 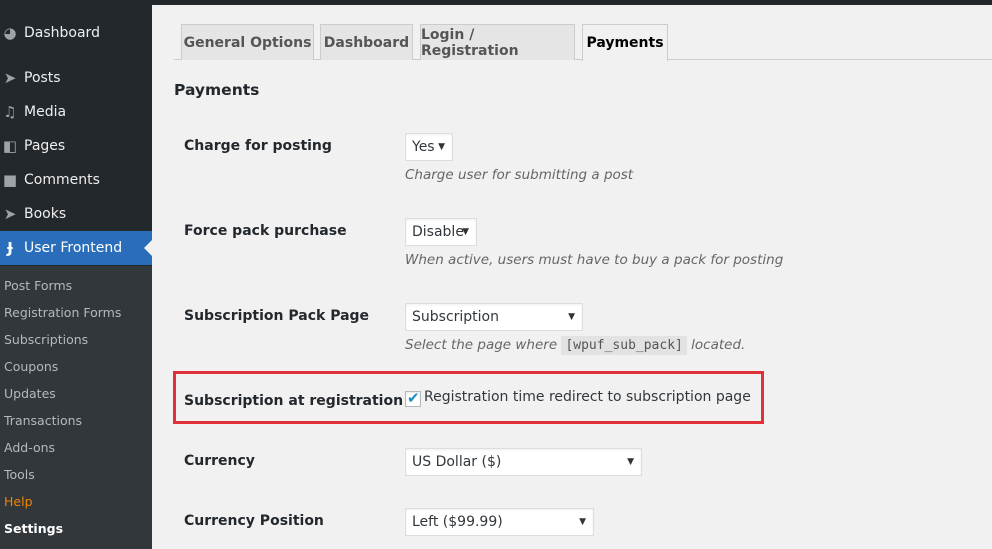 What do you see at coordinates (29, 448) in the screenshot?
I see `submenu-add-ons: Add-ons` at bounding box center [29, 448].